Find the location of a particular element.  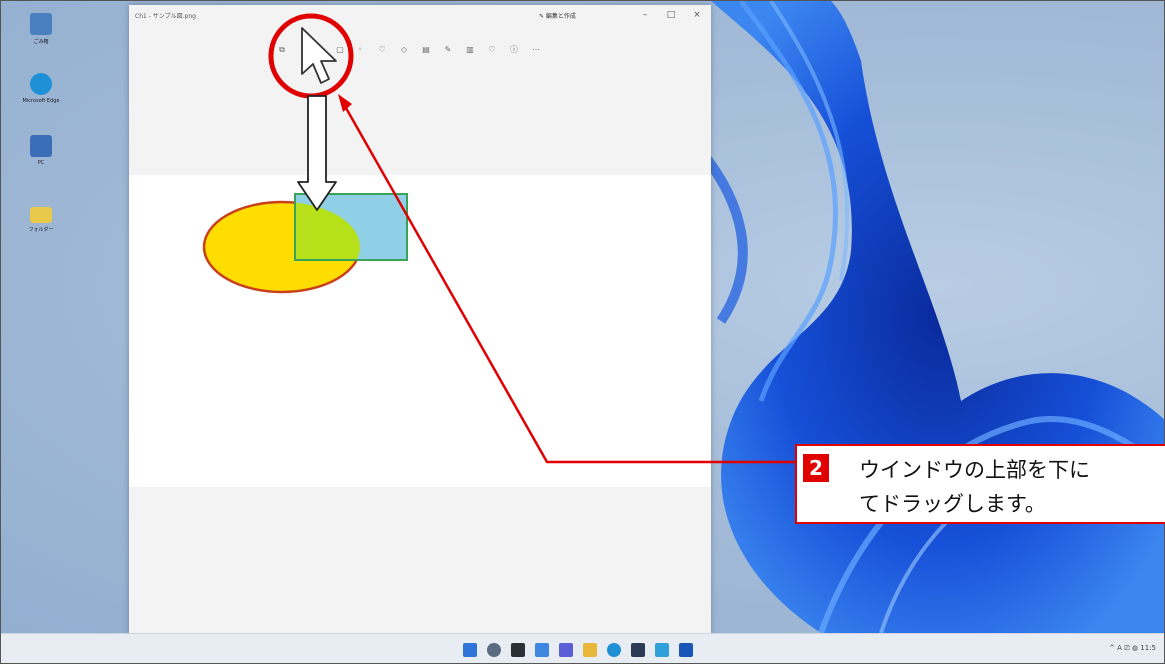

desktop-icon-label: Microsoft Edge is located at coordinates (41, 101).